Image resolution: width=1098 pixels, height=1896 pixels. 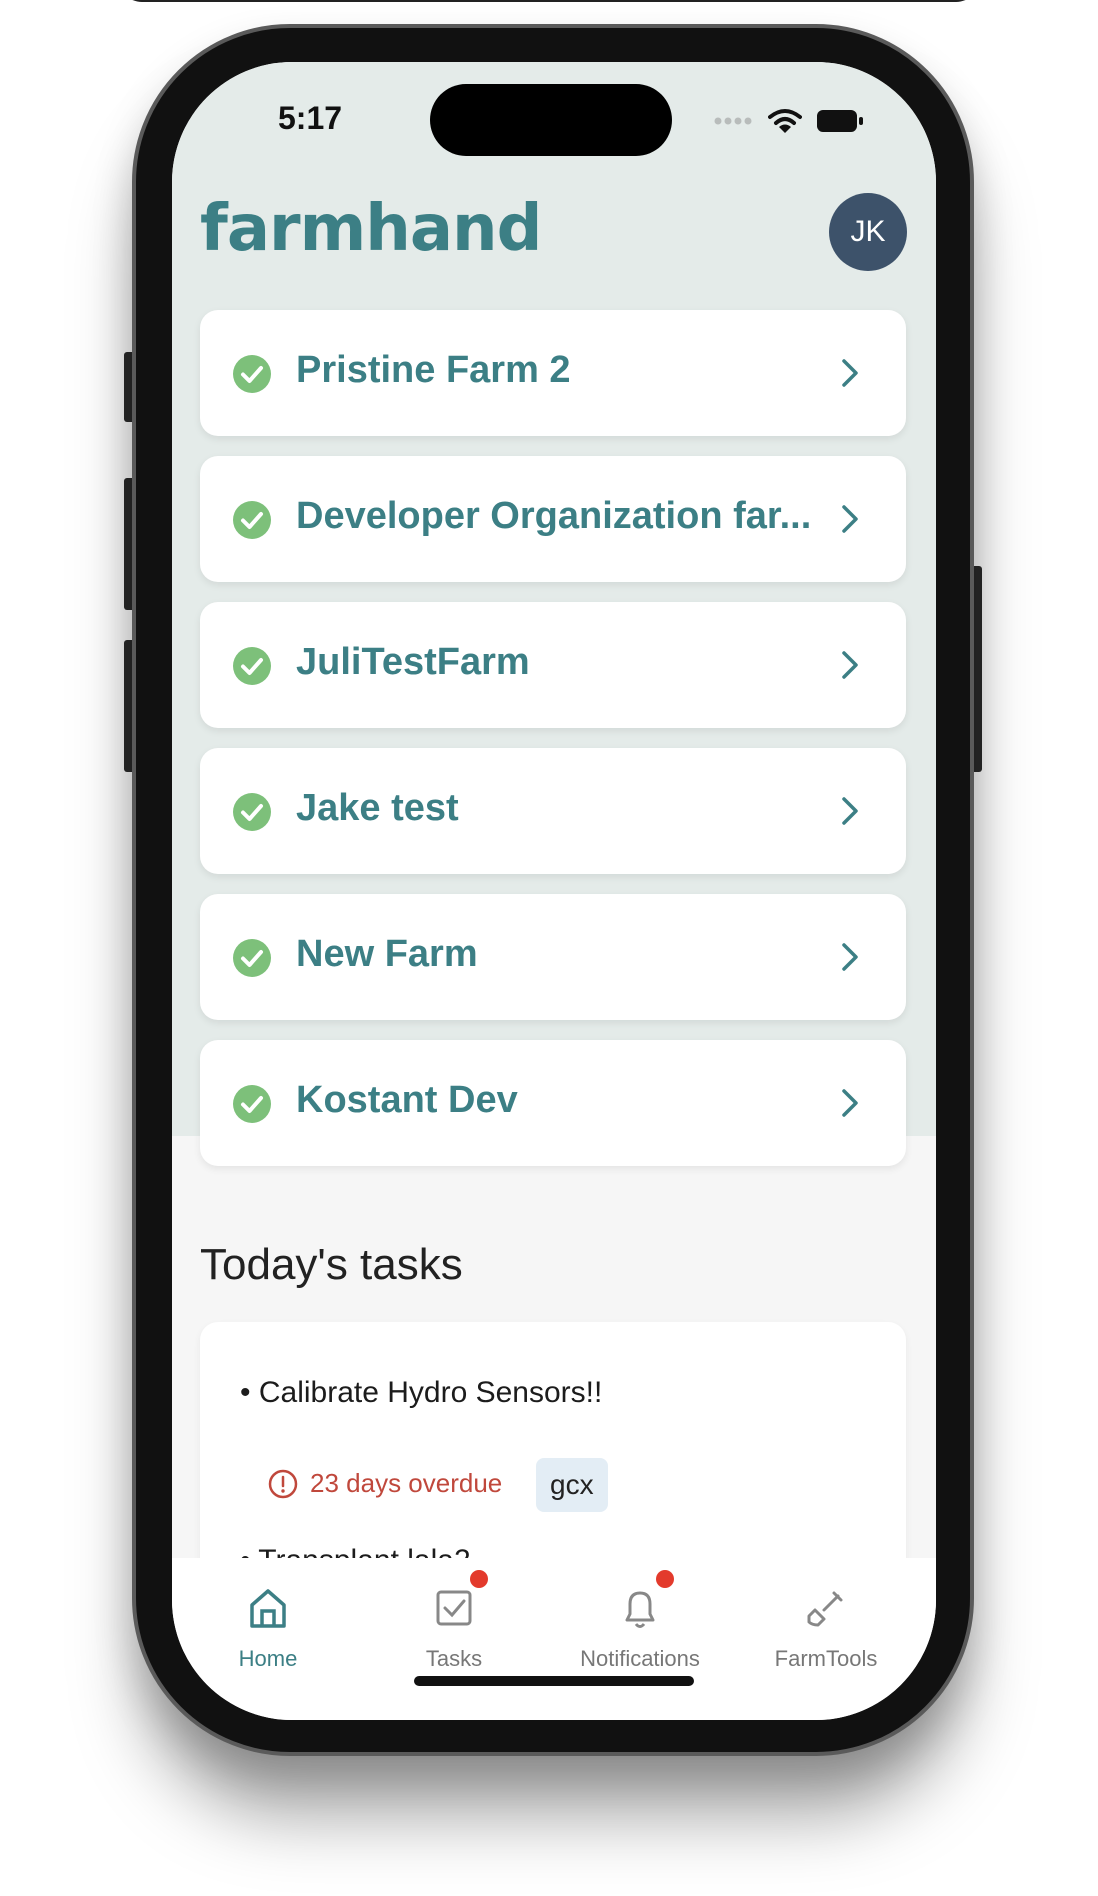 I want to click on farm-name: JuliTestFarm, so click(x=413, y=662).